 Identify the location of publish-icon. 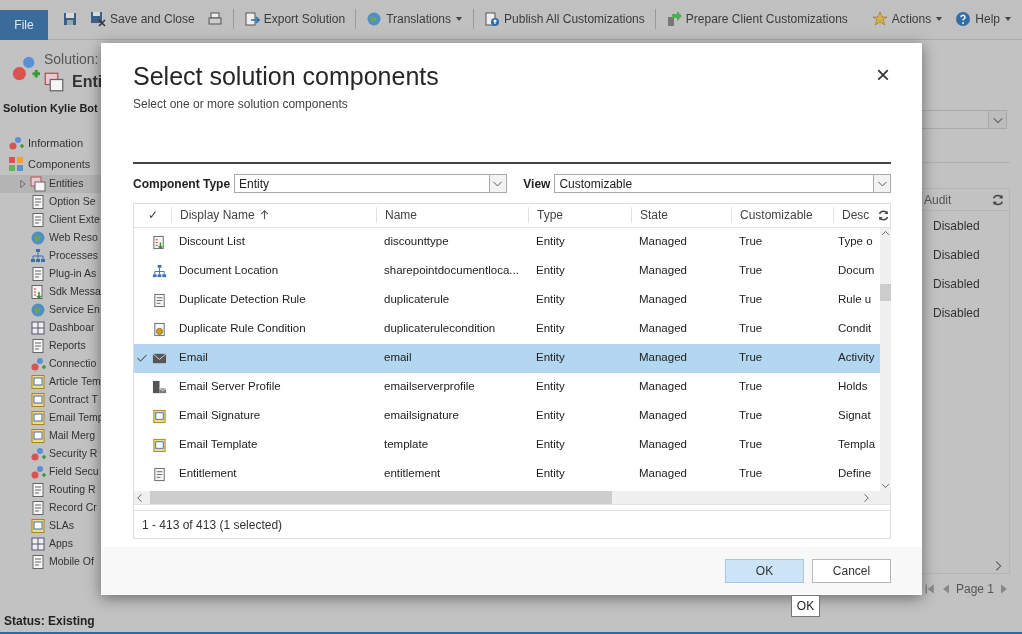
(492, 19).